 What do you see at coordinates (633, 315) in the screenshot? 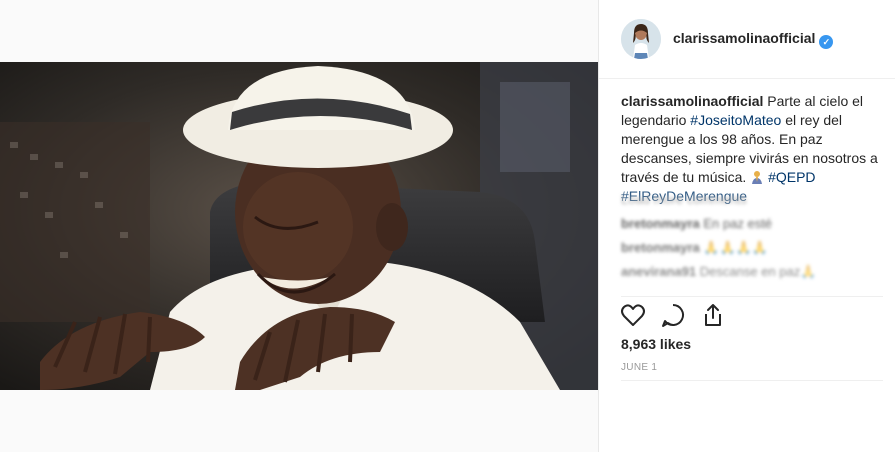
I see `heart-icon` at bounding box center [633, 315].